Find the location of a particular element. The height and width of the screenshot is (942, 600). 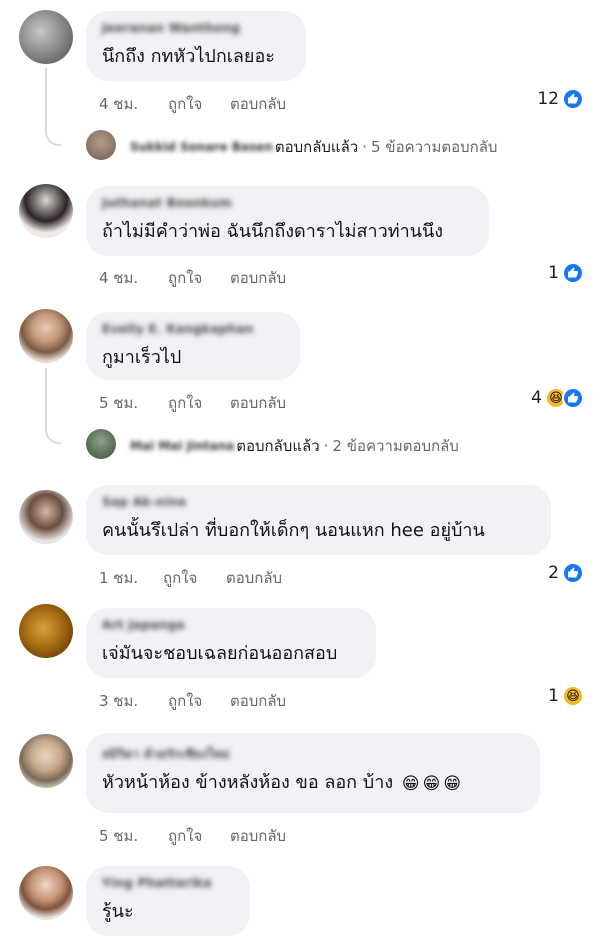

comment-text-content: หัวหน้าห้อง ข้างหลังห้อง ขอ ลอก บ้าง is located at coordinates (248, 782).